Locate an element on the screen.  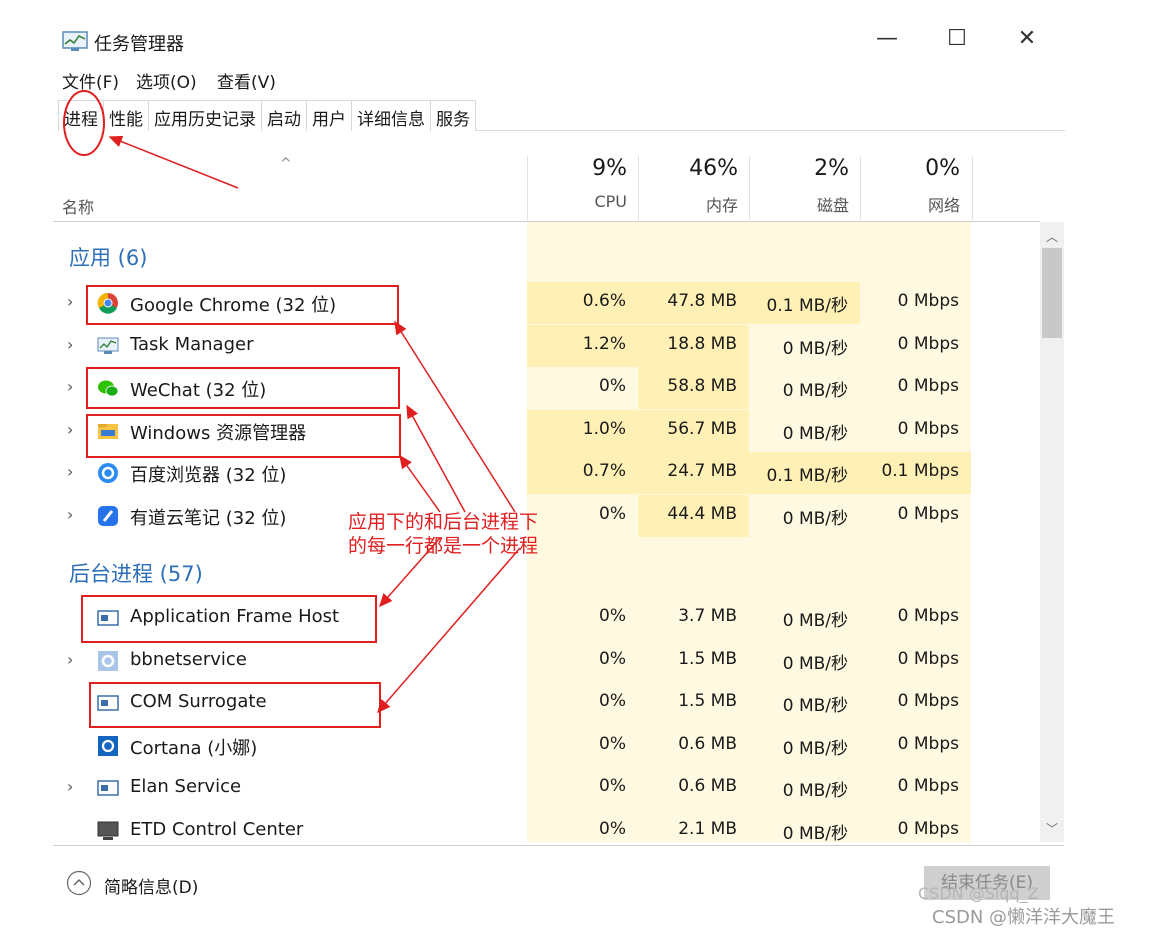
menu-view: 查看(V) is located at coordinates (246, 80).